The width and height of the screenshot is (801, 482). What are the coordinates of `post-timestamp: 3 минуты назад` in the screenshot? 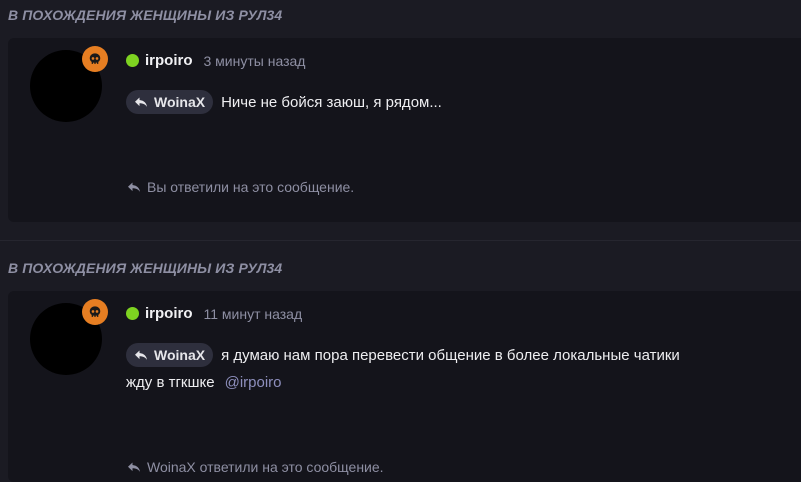 It's located at (255, 61).